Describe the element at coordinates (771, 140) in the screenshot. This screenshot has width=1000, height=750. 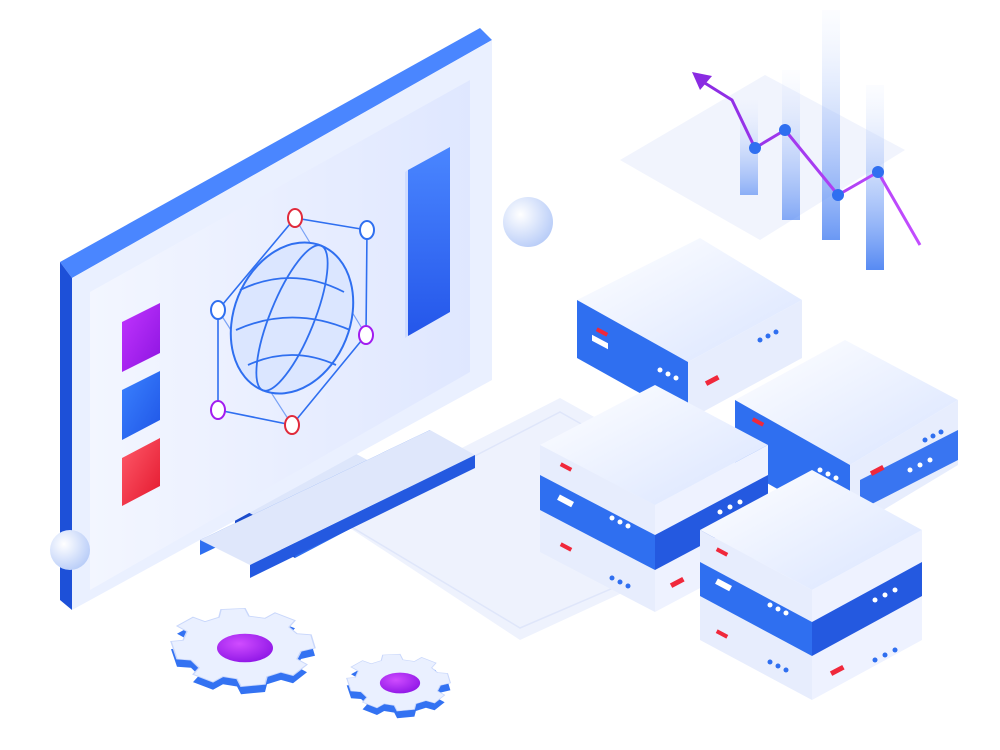
I see `trend-chart` at that location.